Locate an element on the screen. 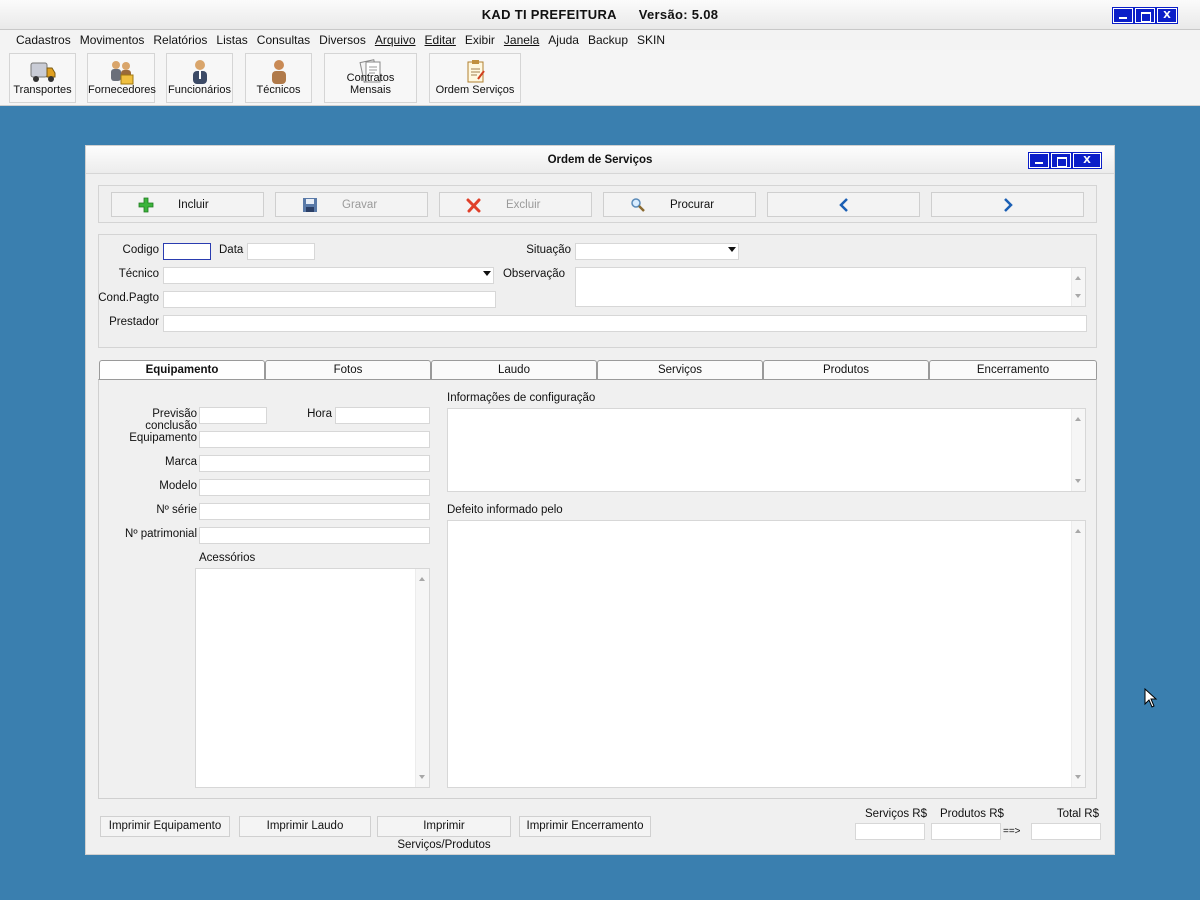  excluir-button: Excluir is located at coordinates (515, 204).